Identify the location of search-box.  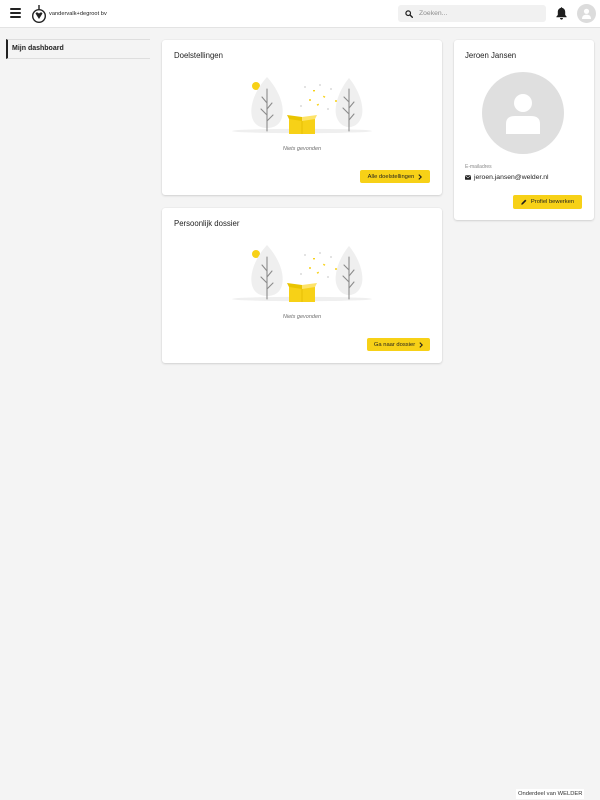
(472, 13).